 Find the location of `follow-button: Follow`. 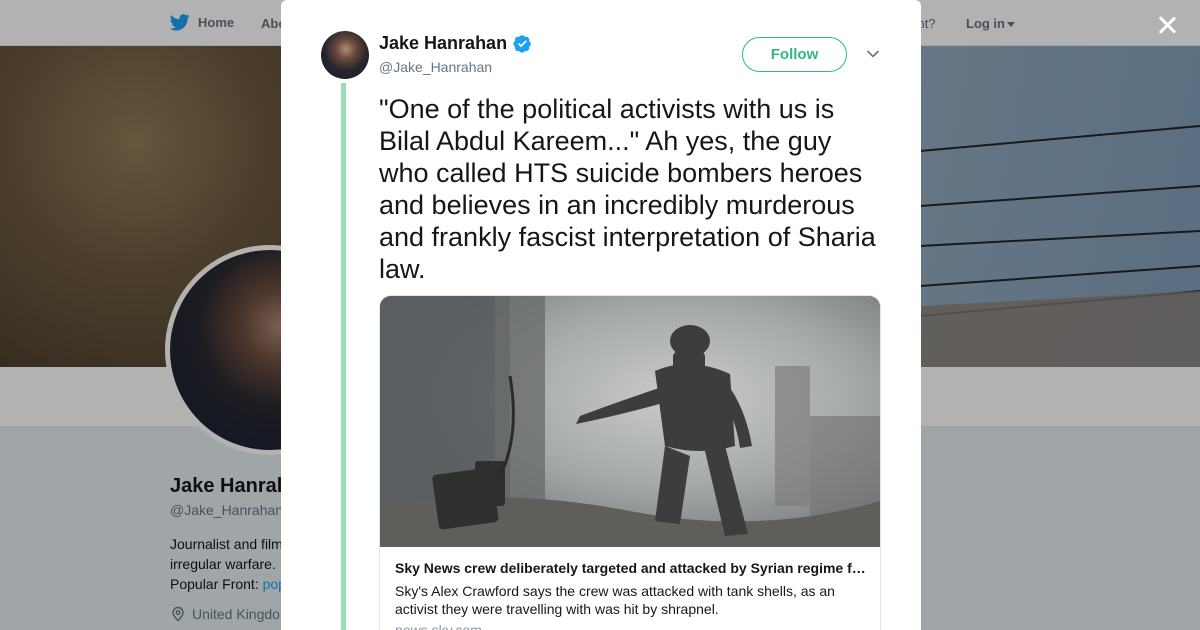

follow-button: Follow is located at coordinates (794, 54).